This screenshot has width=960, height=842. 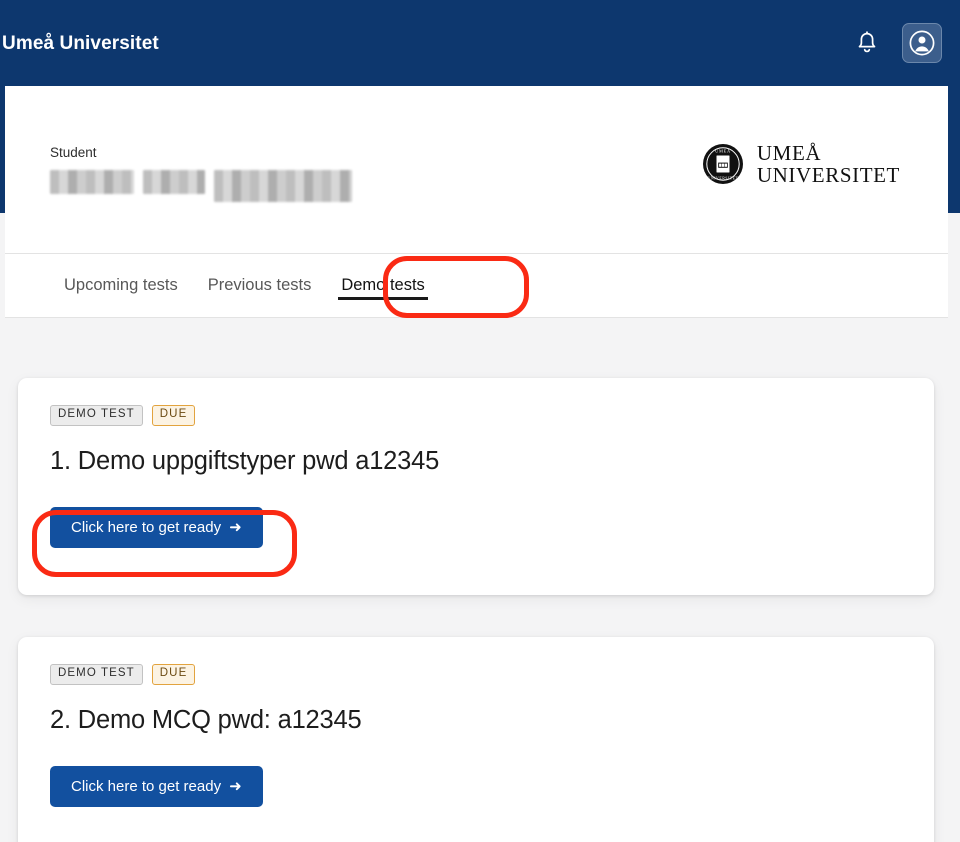 What do you see at coordinates (476, 285) in the screenshot?
I see `tab-bar: Upcoming tests Previous tests Demo tests` at bounding box center [476, 285].